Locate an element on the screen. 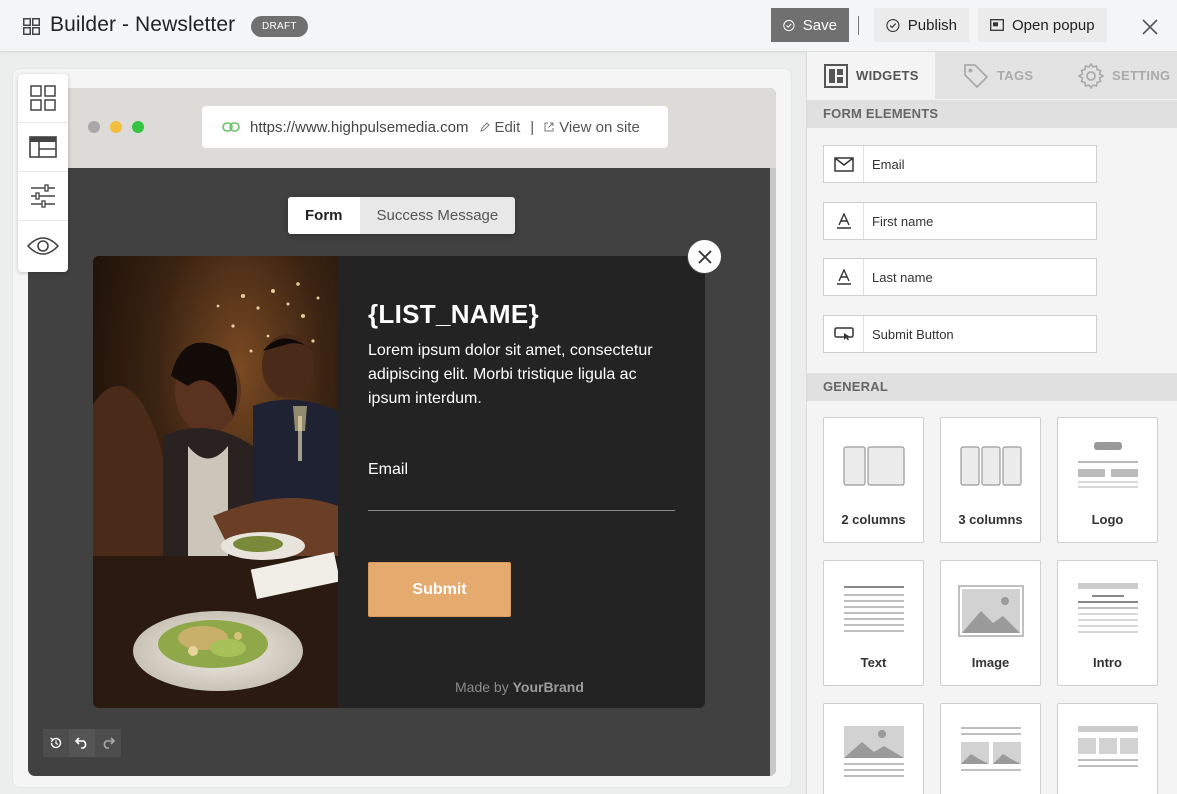  publish-button: Publish is located at coordinates (921, 25).